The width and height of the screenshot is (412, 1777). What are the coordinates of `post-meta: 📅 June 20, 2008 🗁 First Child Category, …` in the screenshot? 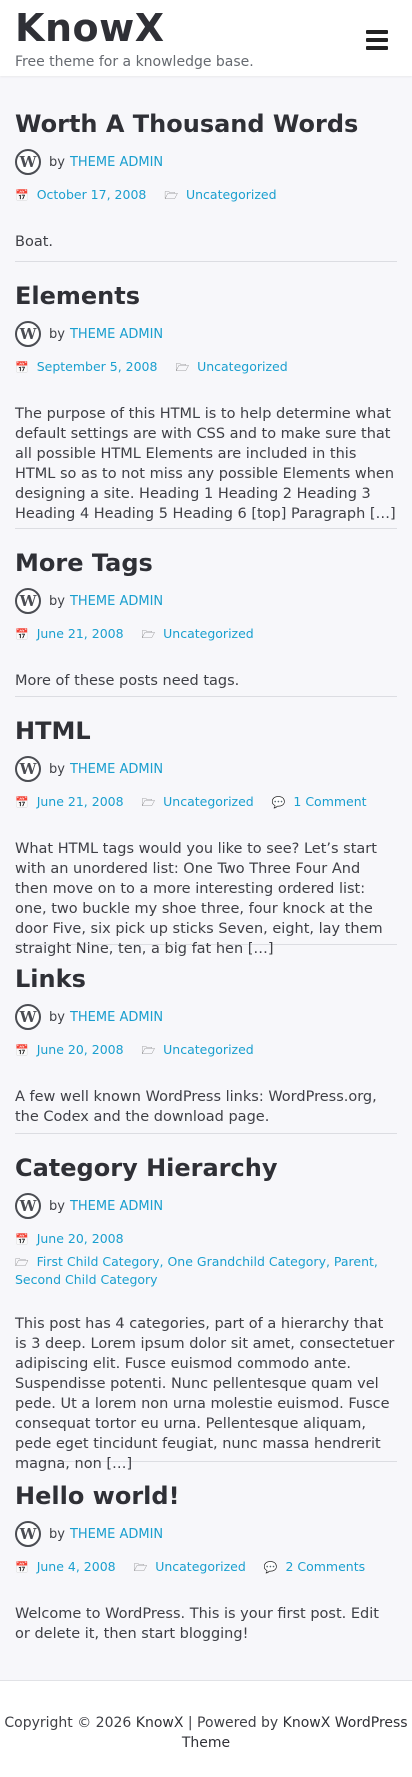 It's located at (206, 1259).